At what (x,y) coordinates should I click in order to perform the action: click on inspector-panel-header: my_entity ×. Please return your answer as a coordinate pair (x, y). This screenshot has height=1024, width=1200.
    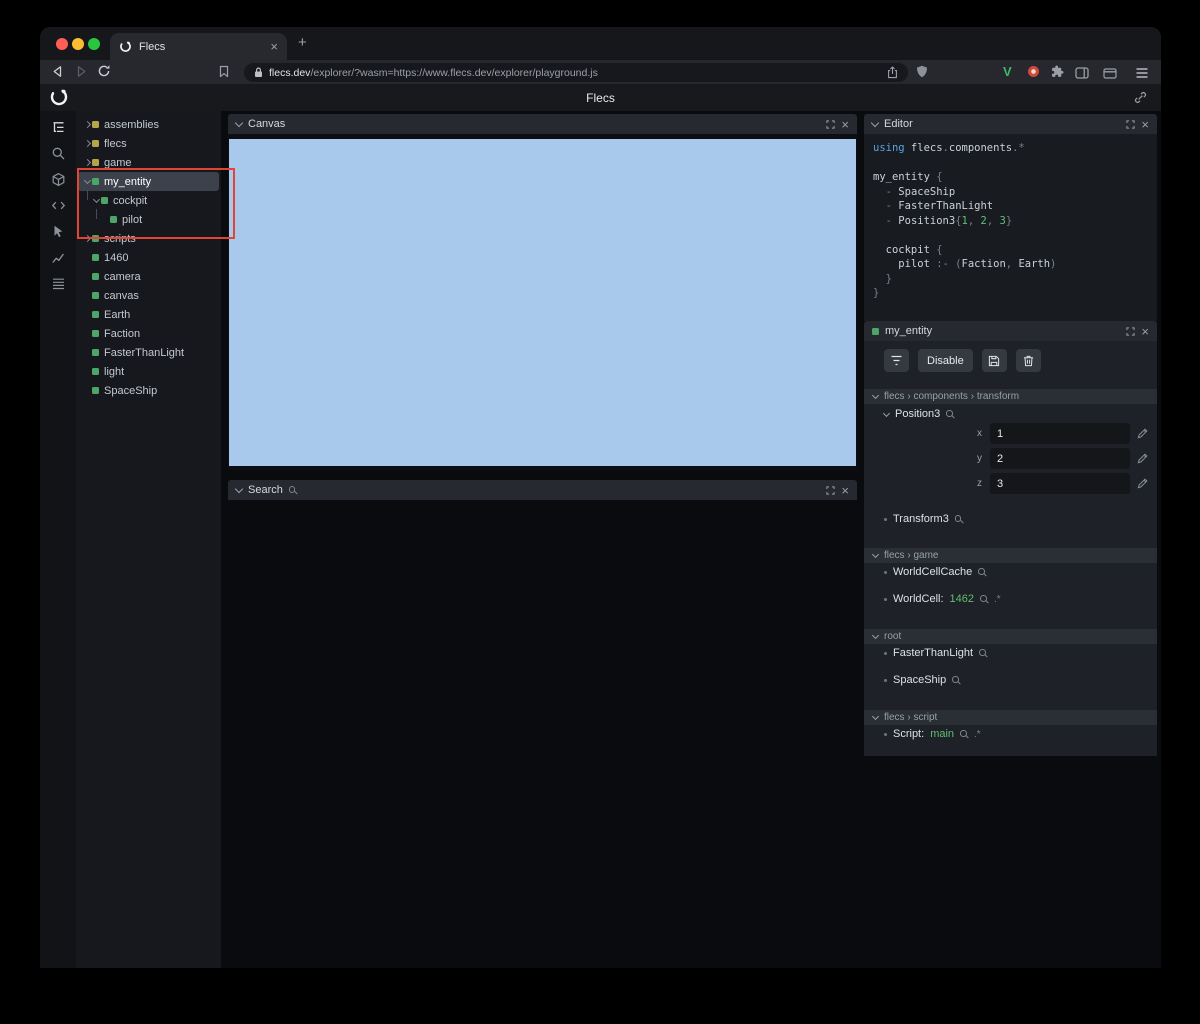
    Looking at the image, I should click on (1010, 331).